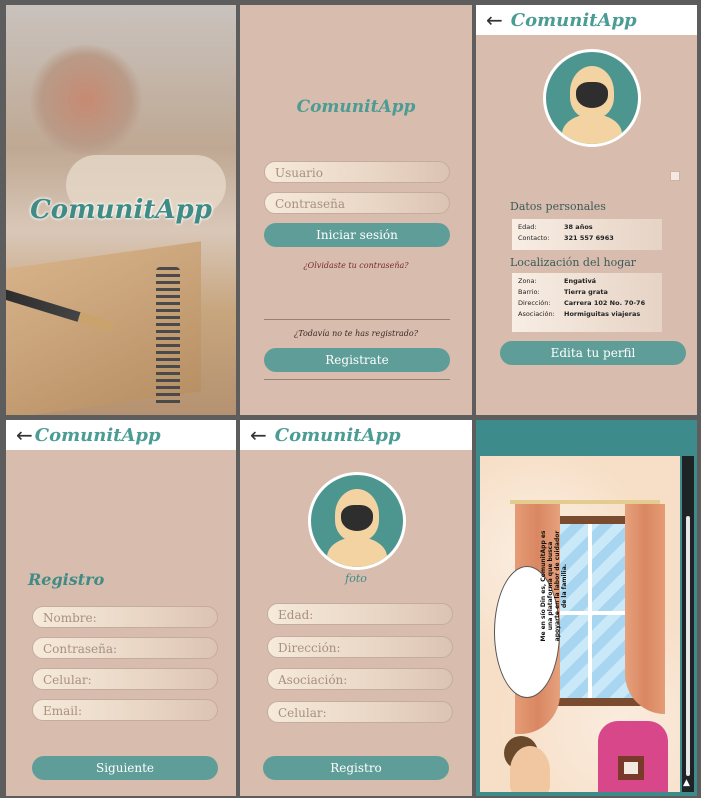  I want to click on address-input: Dirección:, so click(360, 647).